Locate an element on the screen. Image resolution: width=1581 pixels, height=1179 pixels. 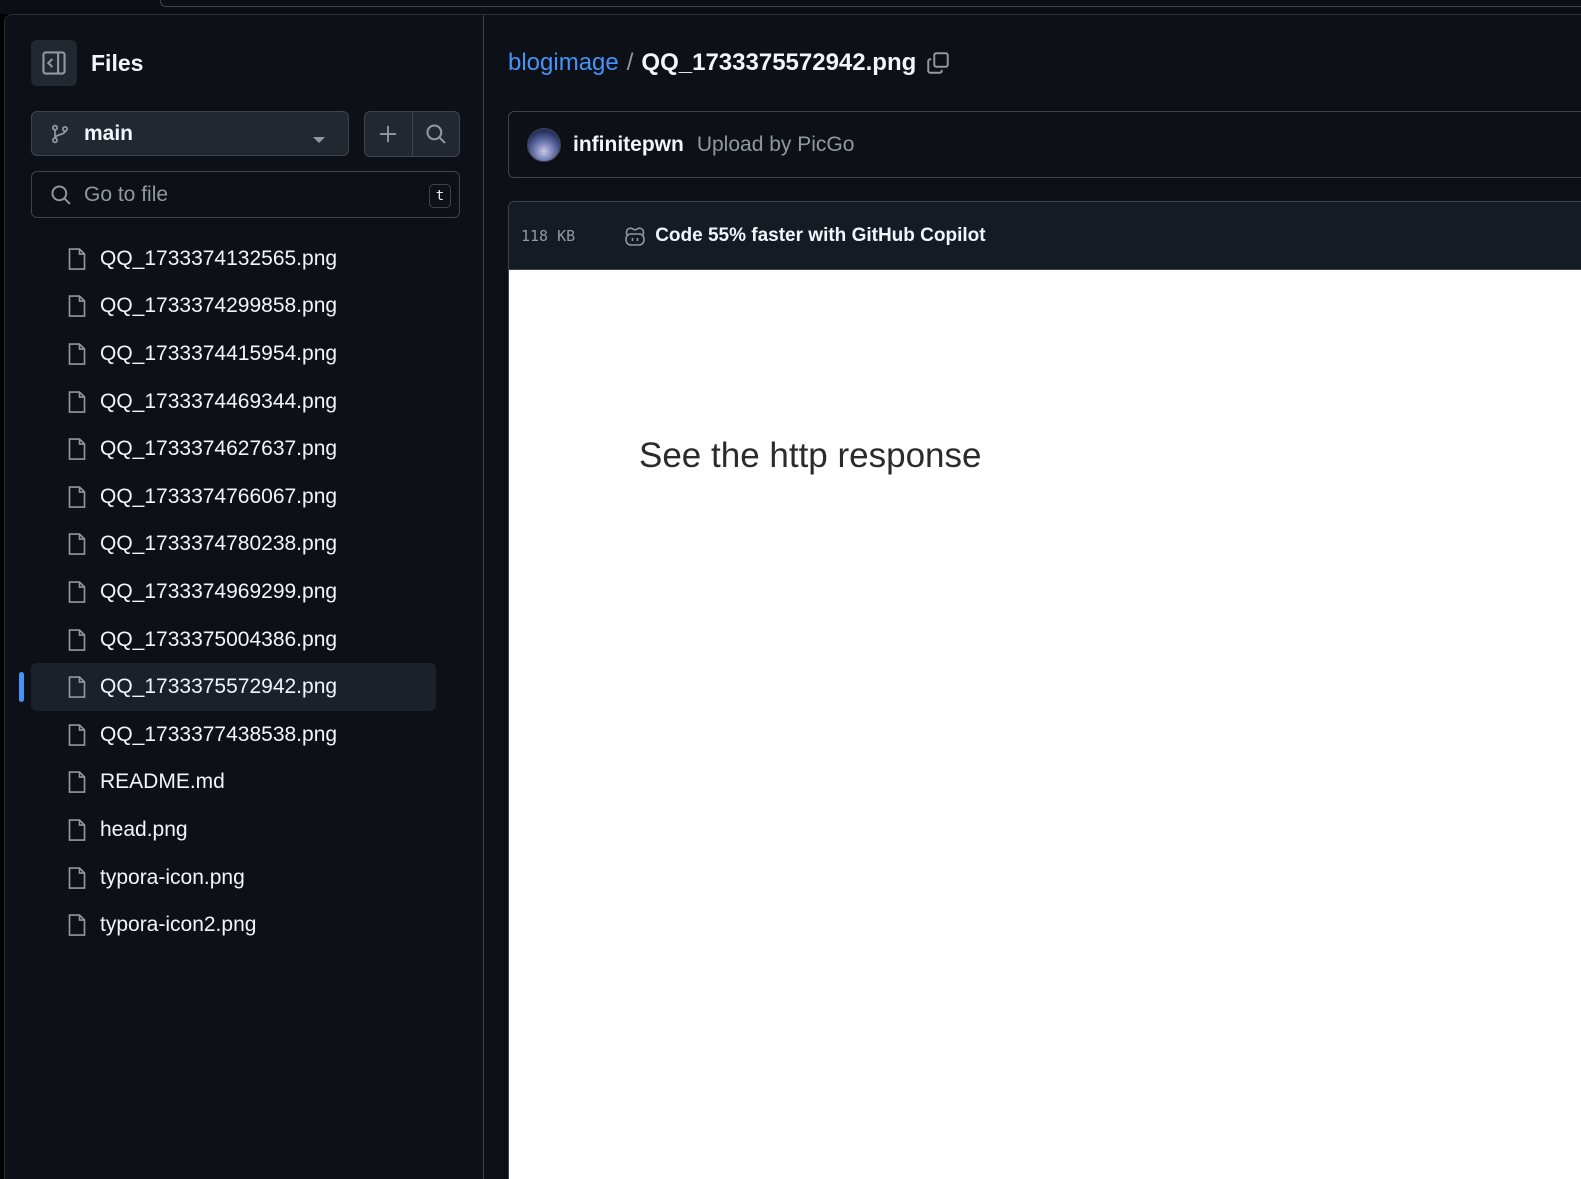
copilot-promo-text: Code 55% faster with GitHub Copilot is located at coordinates (820, 235).